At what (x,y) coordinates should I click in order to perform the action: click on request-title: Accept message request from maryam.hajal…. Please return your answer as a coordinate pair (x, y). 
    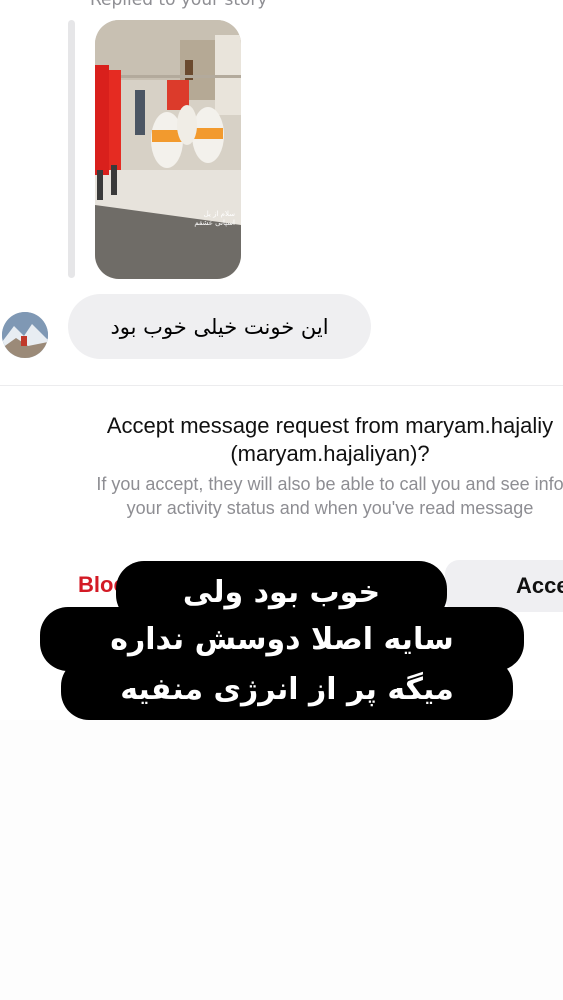
    Looking at the image, I should click on (281, 440).